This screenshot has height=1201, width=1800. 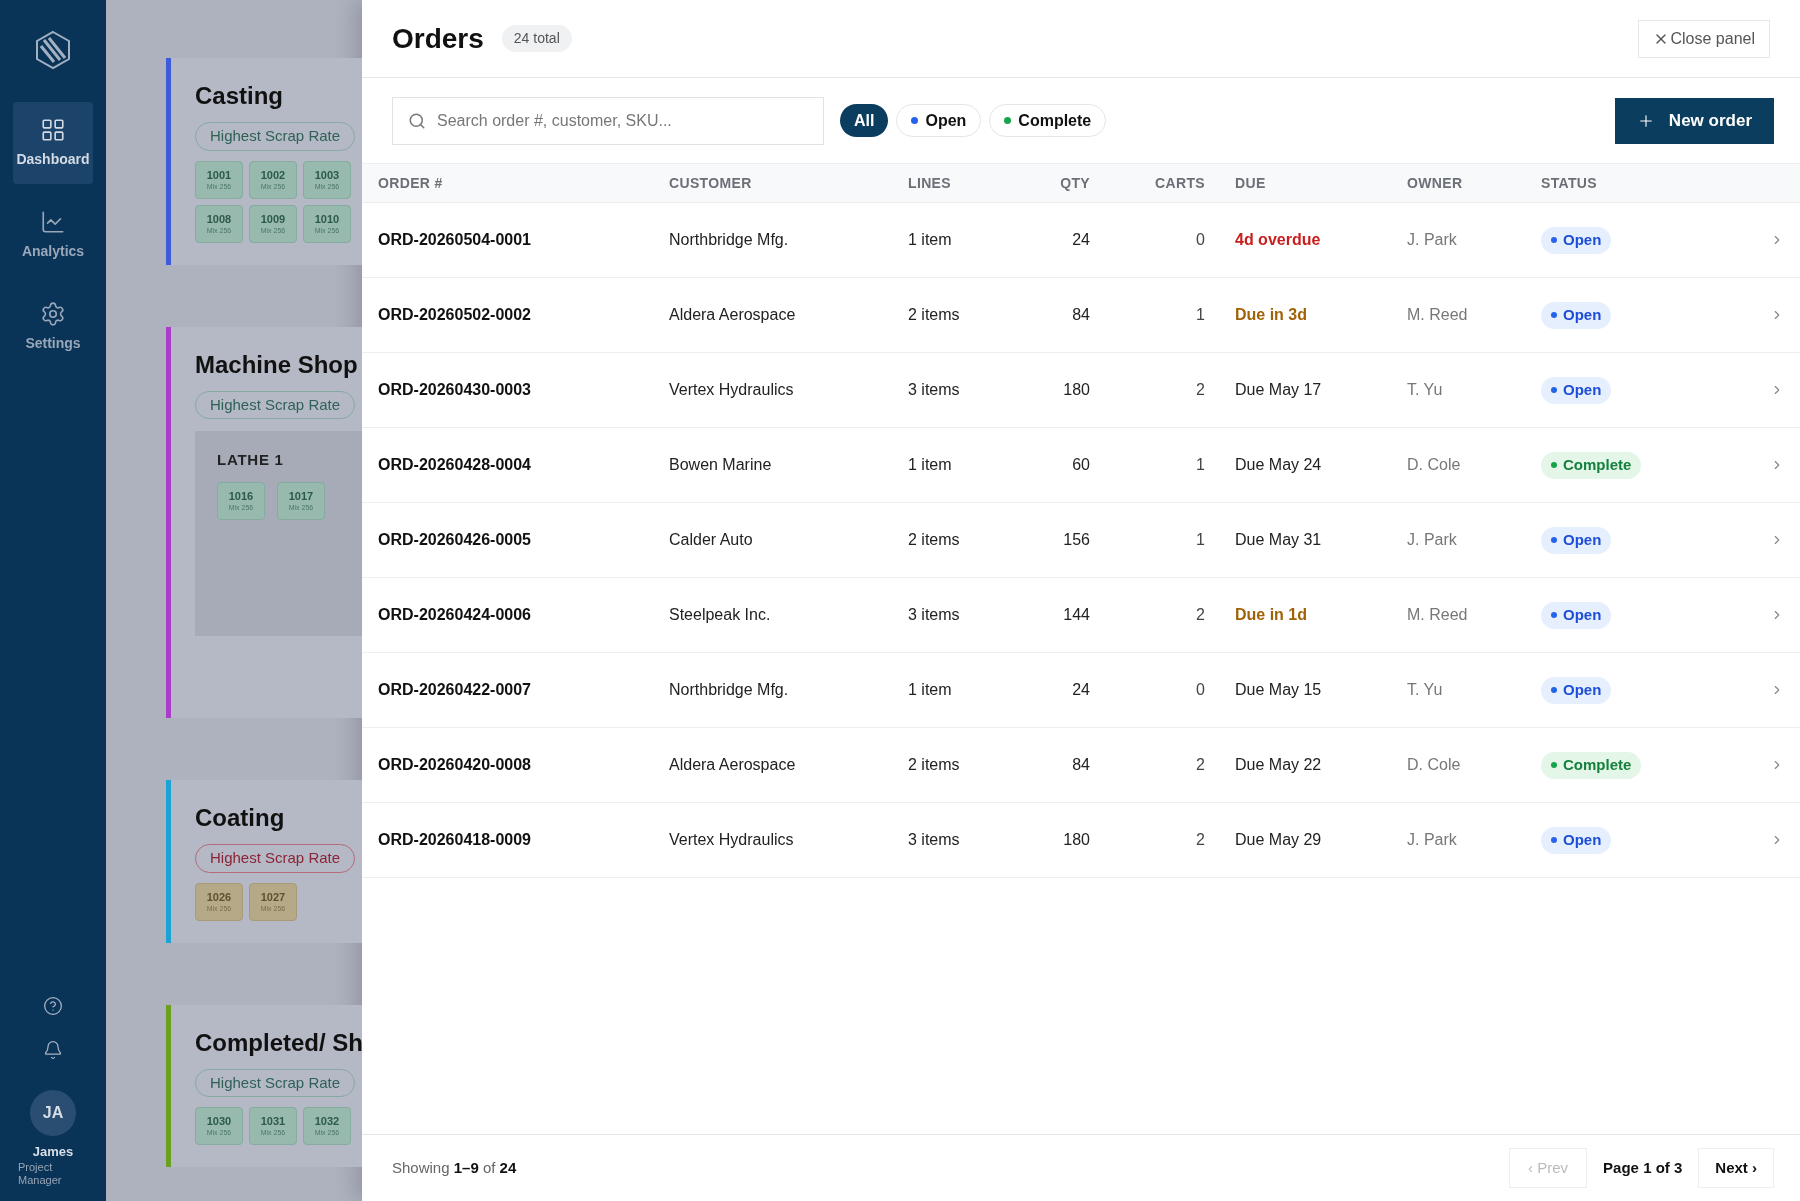 I want to click on settings-icon, so click(x=53, y=313).